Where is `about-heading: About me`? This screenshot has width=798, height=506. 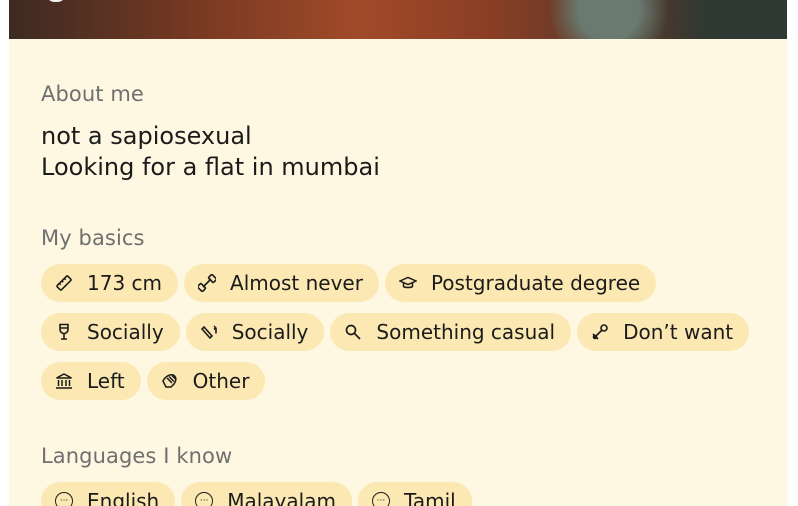
about-heading: About me is located at coordinates (92, 94).